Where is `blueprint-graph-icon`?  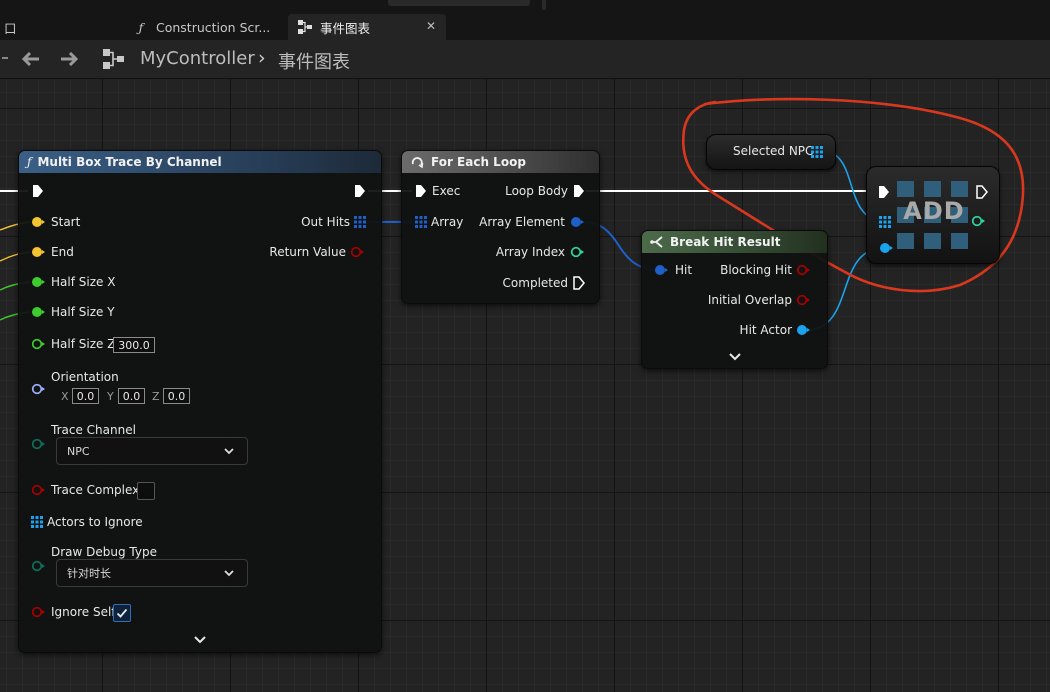 blueprint-graph-icon is located at coordinates (114, 61).